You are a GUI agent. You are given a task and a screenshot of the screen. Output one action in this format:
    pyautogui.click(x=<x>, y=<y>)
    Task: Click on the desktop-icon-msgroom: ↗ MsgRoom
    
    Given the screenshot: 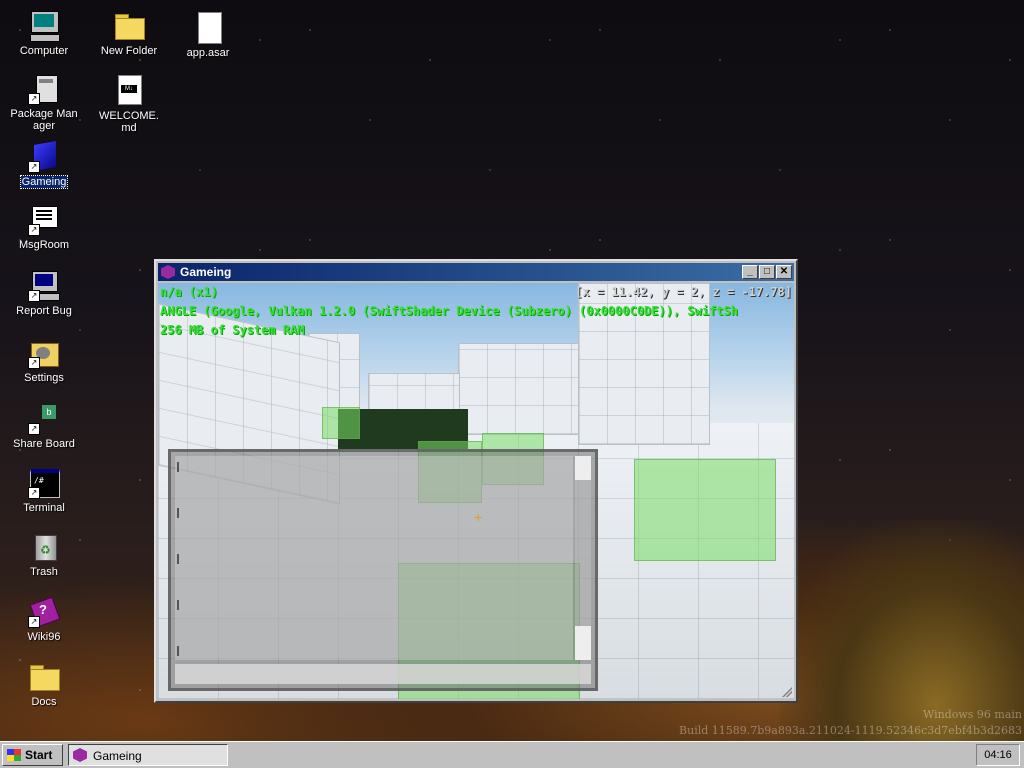 What is the action you would take?
    pyautogui.click(x=44, y=227)
    